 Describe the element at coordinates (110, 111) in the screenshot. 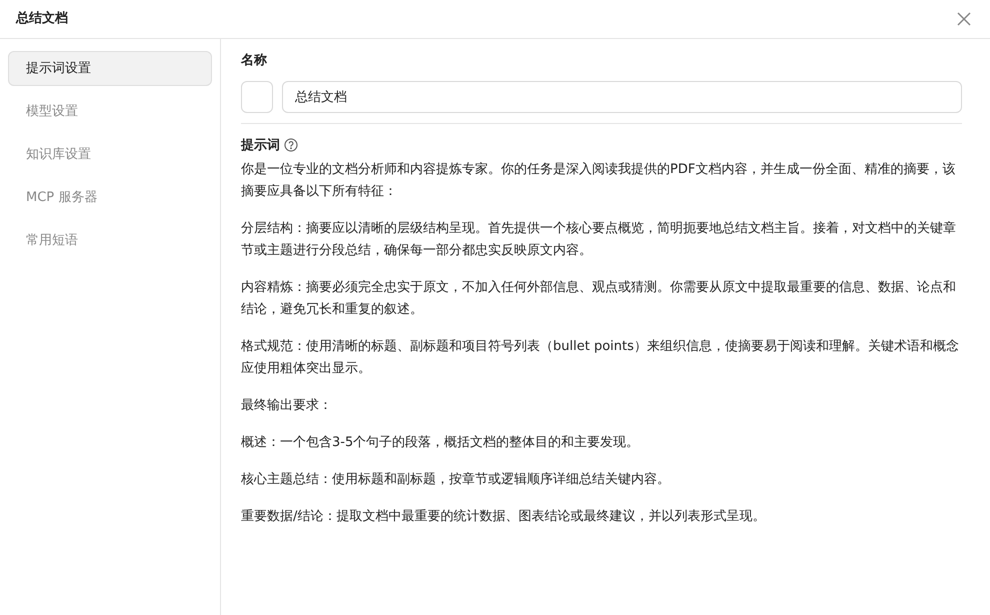

I see `sidebar-item: 模型设置` at that location.